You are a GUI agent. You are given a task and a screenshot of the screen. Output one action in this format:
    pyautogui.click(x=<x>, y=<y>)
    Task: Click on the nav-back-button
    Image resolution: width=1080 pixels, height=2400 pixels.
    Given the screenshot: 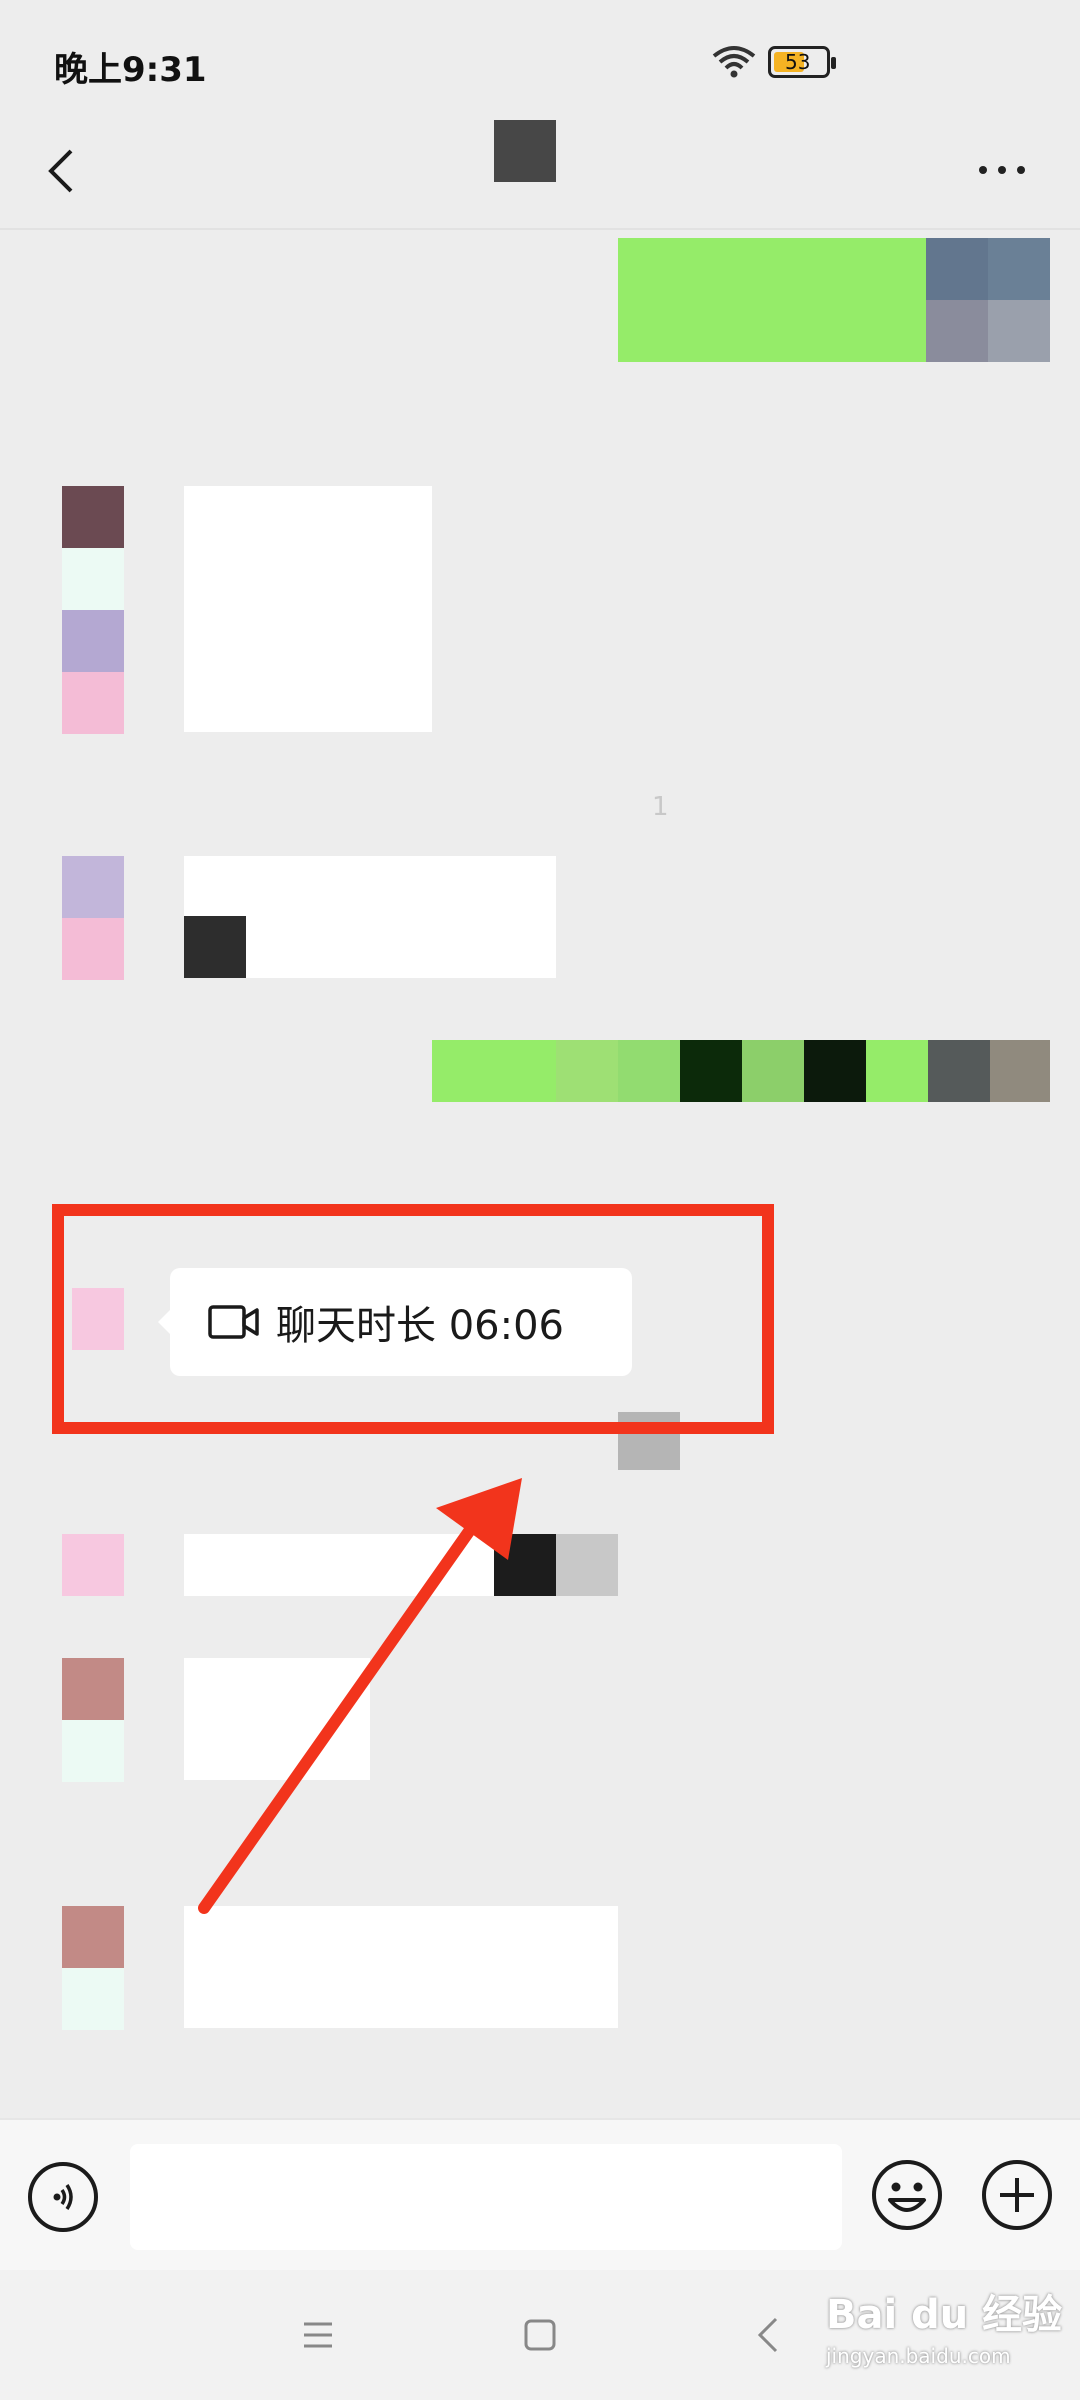 What is the action you would take?
    pyautogui.click(x=768, y=2335)
    